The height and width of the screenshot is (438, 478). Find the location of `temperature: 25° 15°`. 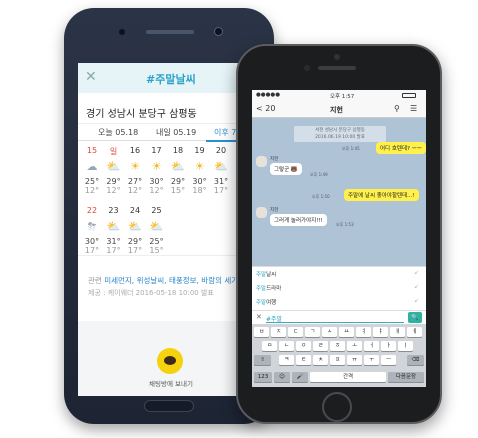

temperature: 25° 15° is located at coordinates (157, 246).